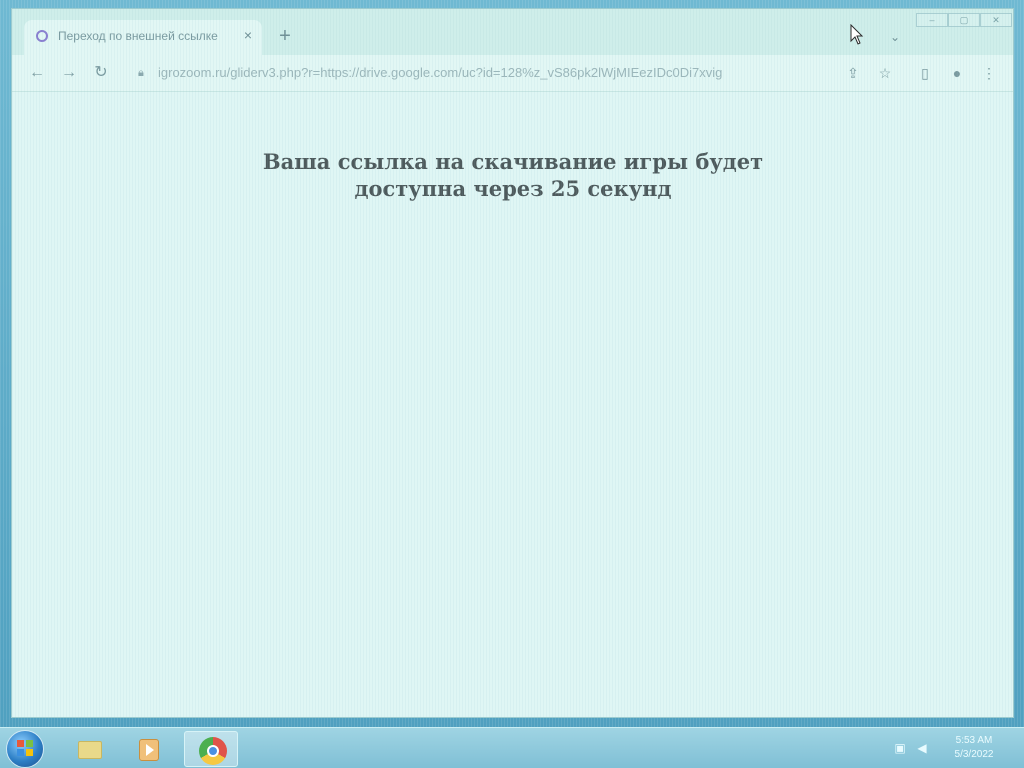  What do you see at coordinates (895, 37) in the screenshot?
I see `tab-search-button: ⌄` at bounding box center [895, 37].